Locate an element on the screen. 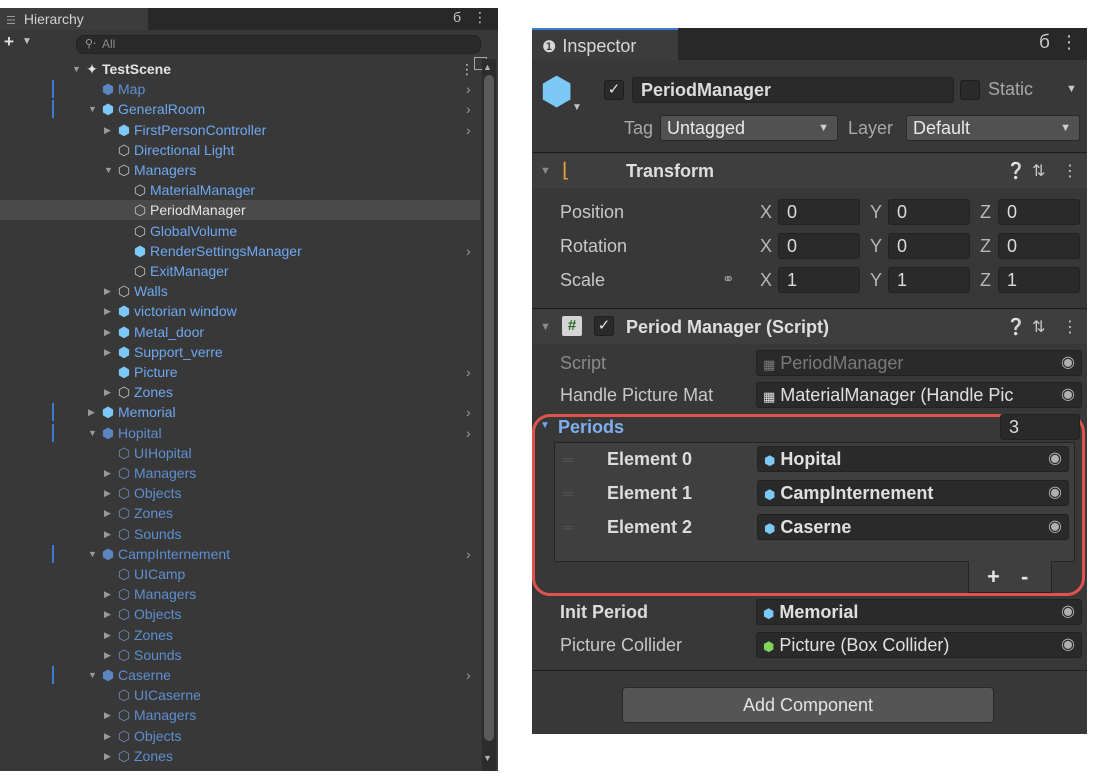 This screenshot has width=1095, height=781. init-period-field: ⬢ Memorial ◉ is located at coordinates (919, 612).